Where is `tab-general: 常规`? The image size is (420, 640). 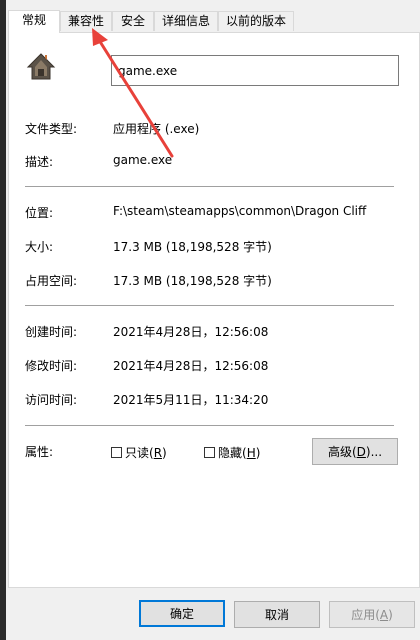
tab-general: 常规 is located at coordinates (34, 21).